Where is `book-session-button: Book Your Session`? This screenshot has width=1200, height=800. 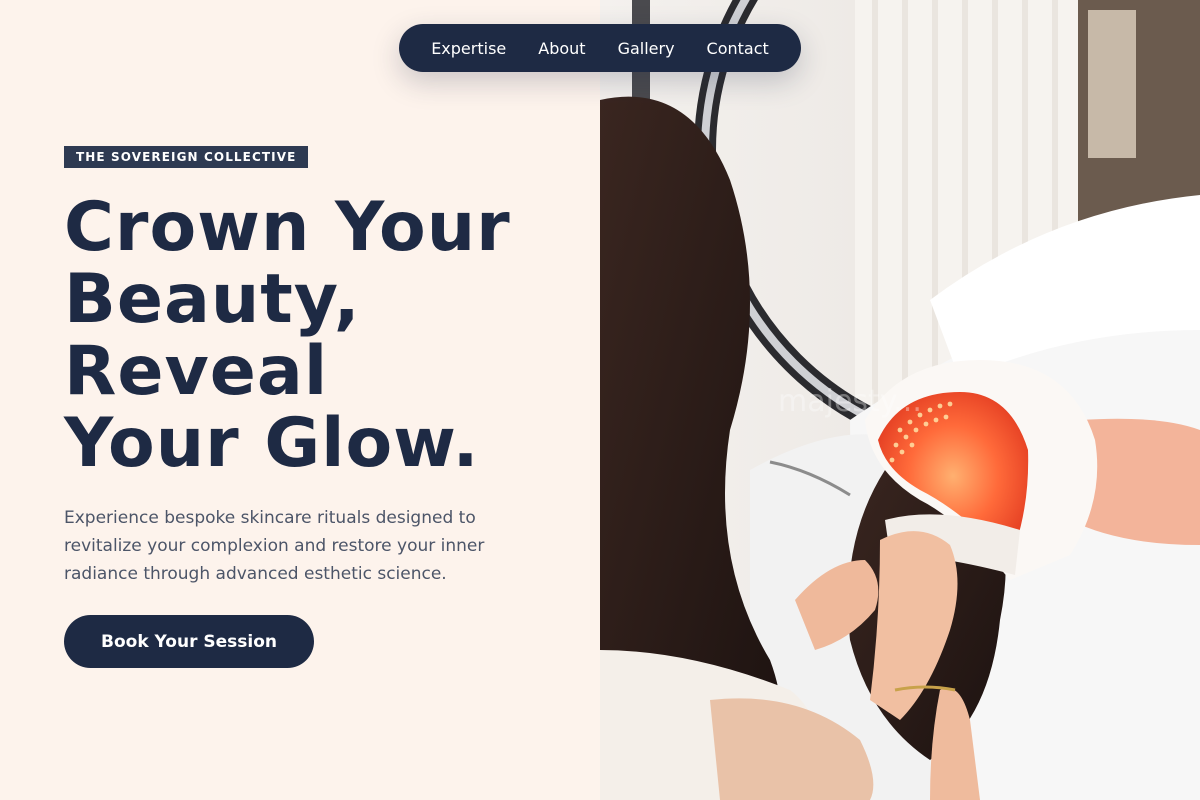
book-session-button: Book Your Session is located at coordinates (189, 641).